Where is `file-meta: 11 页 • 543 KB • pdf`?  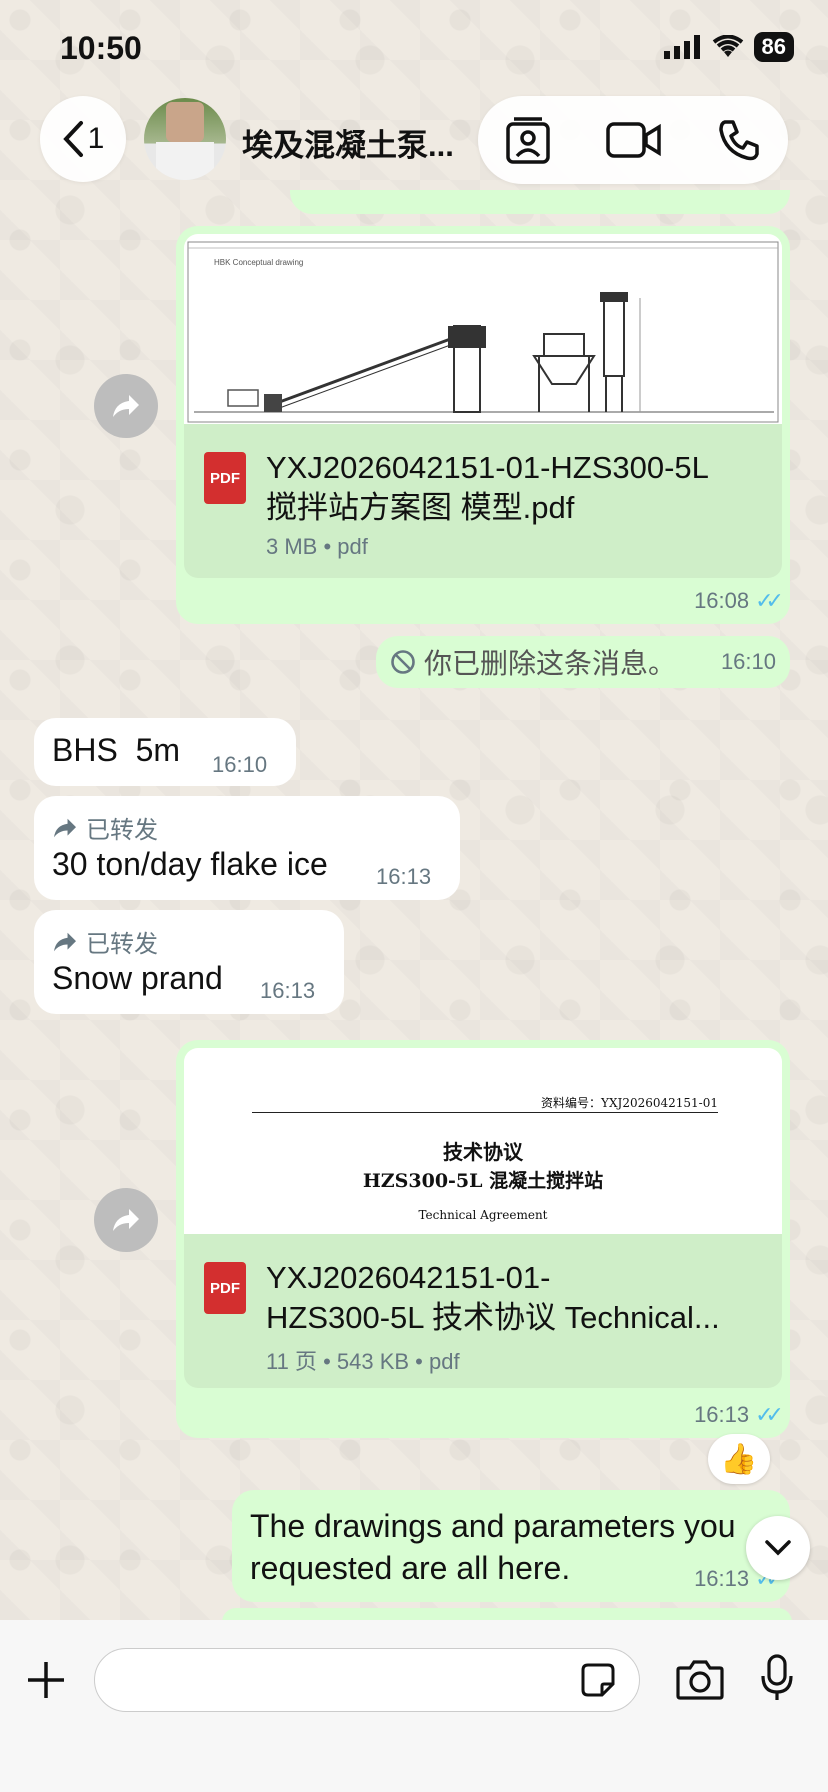 file-meta: 11 页 • 543 KB • pdf is located at coordinates (363, 1361).